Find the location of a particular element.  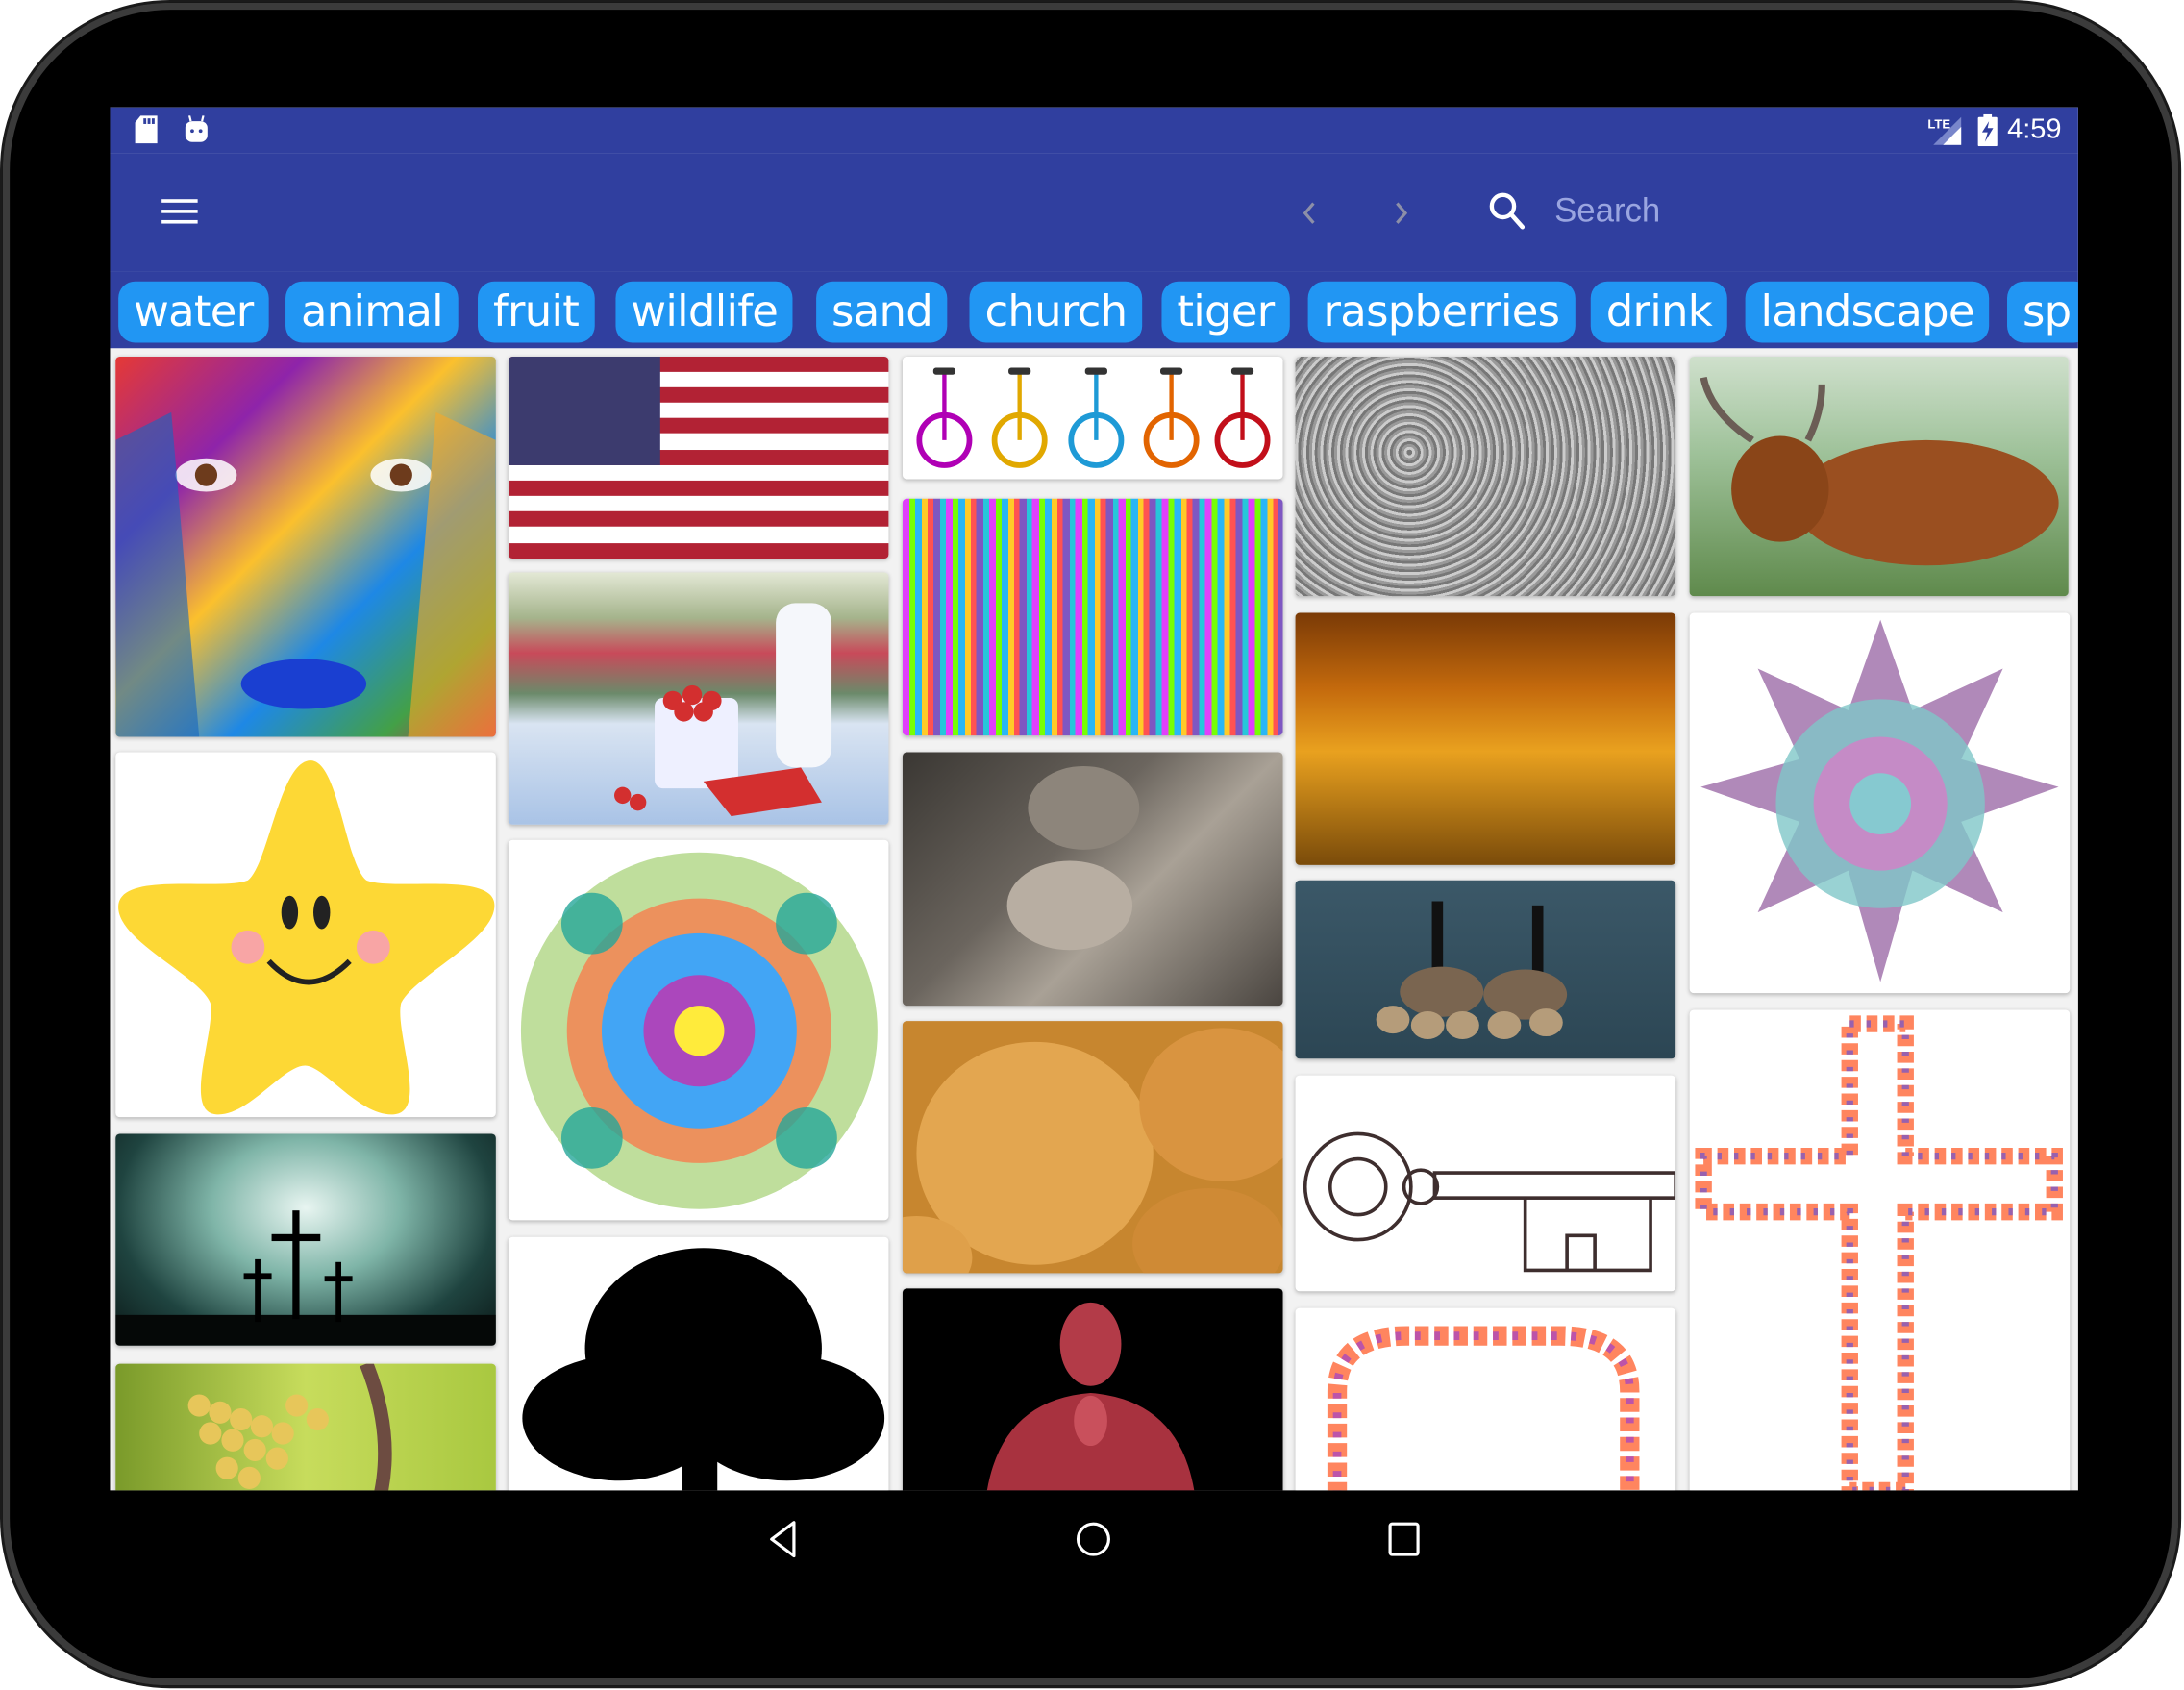

us-flag-image is located at coordinates (699, 458).